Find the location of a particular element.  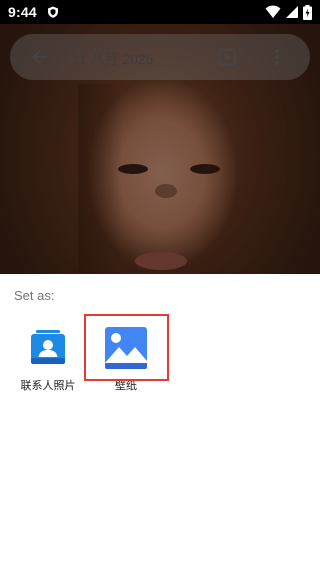

status-icons is located at coordinates (288, 12).